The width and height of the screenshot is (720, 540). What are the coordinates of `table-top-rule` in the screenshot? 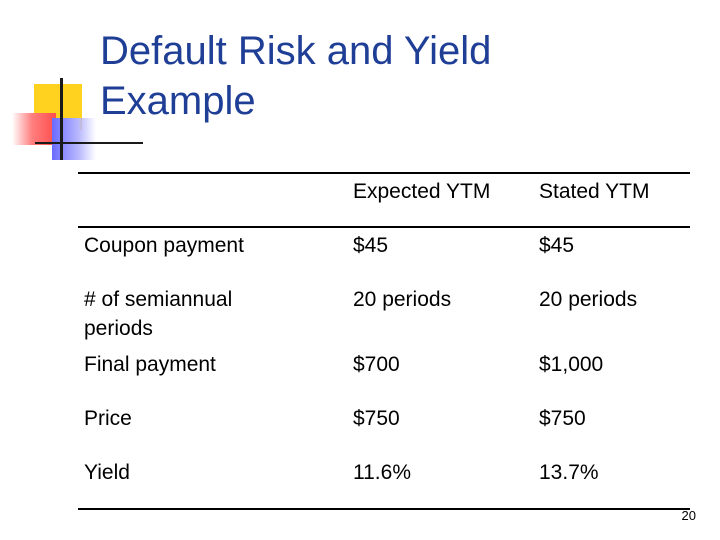 It's located at (384, 173).